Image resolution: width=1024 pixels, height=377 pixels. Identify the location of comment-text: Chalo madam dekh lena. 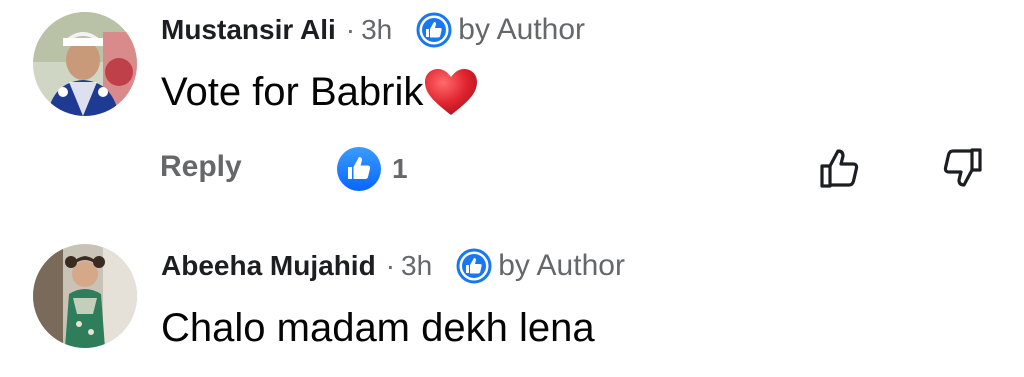
(378, 328).